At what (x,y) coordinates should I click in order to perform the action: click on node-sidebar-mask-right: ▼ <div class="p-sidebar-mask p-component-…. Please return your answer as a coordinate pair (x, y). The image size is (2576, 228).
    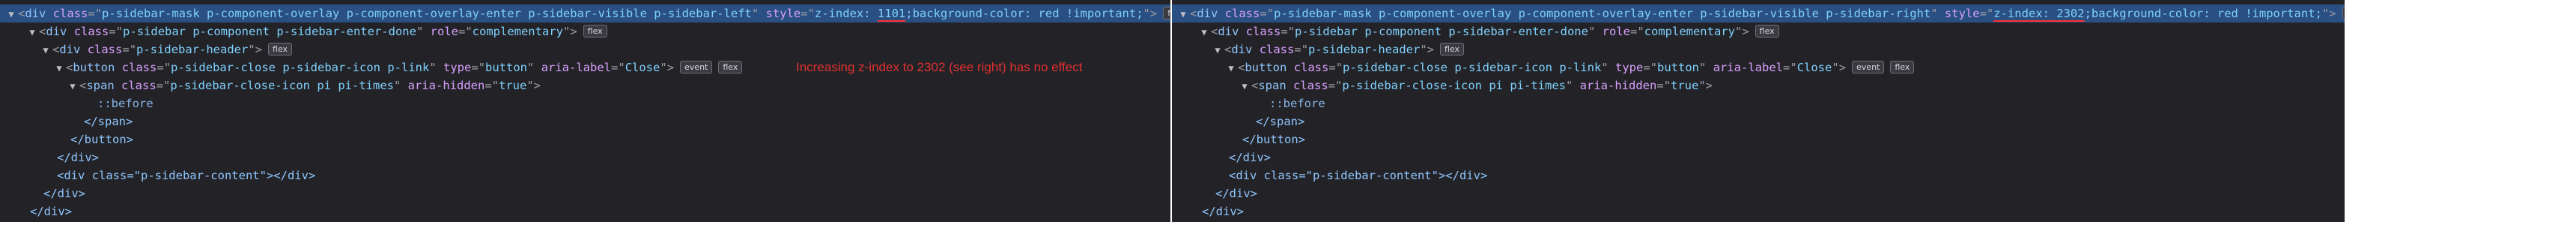
    Looking at the image, I should click on (1758, 13).